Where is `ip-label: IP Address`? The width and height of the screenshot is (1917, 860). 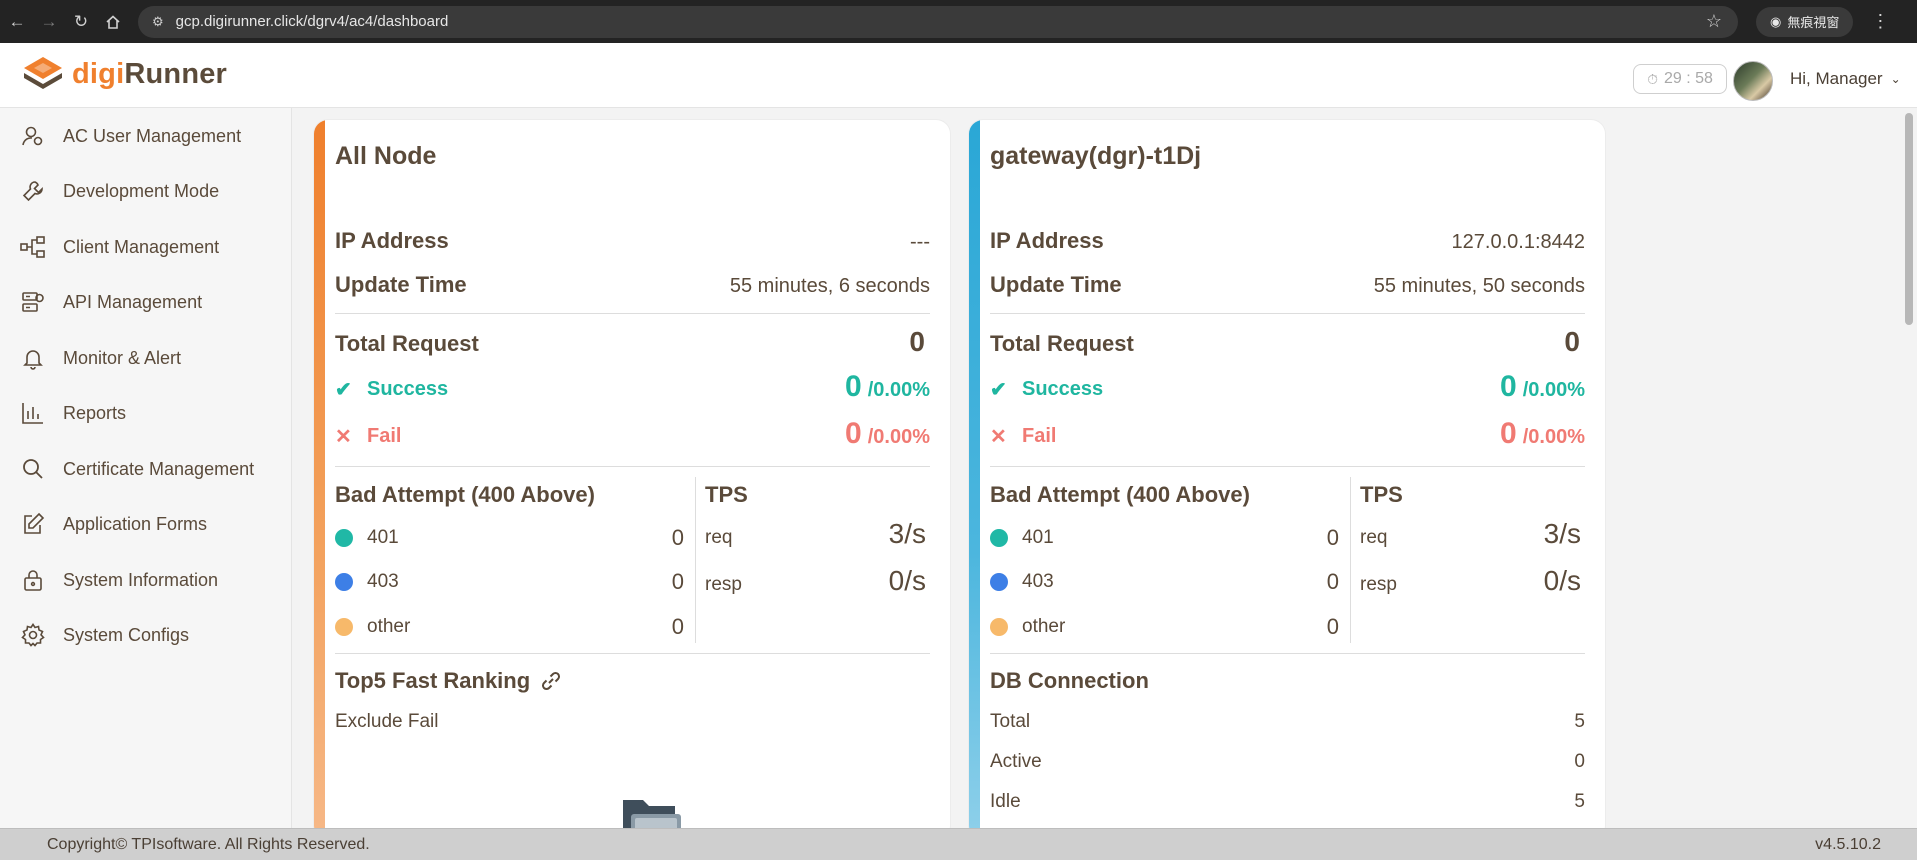 ip-label: IP Address is located at coordinates (1047, 240).